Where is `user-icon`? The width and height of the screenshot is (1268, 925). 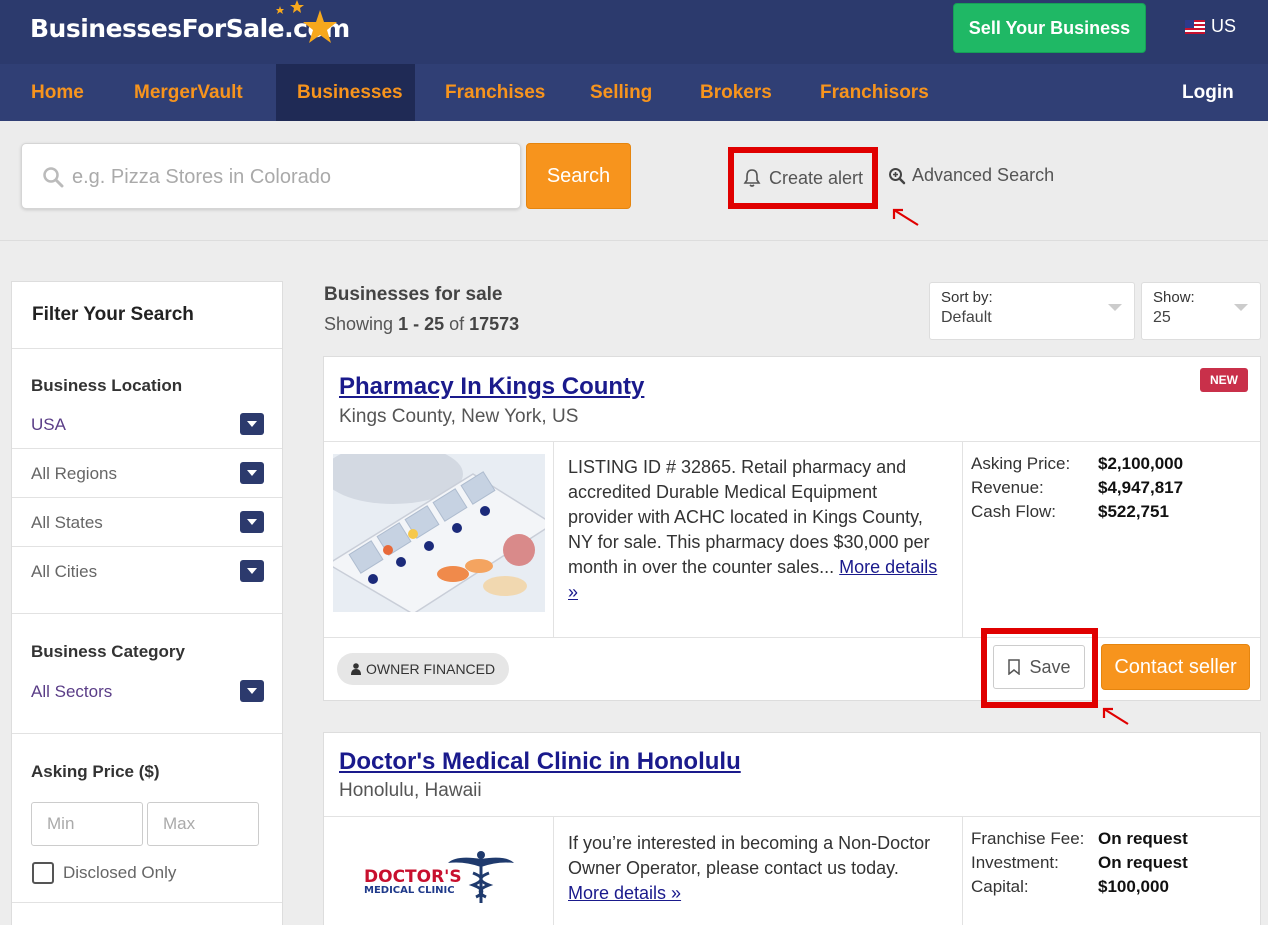 user-icon is located at coordinates (356, 669).